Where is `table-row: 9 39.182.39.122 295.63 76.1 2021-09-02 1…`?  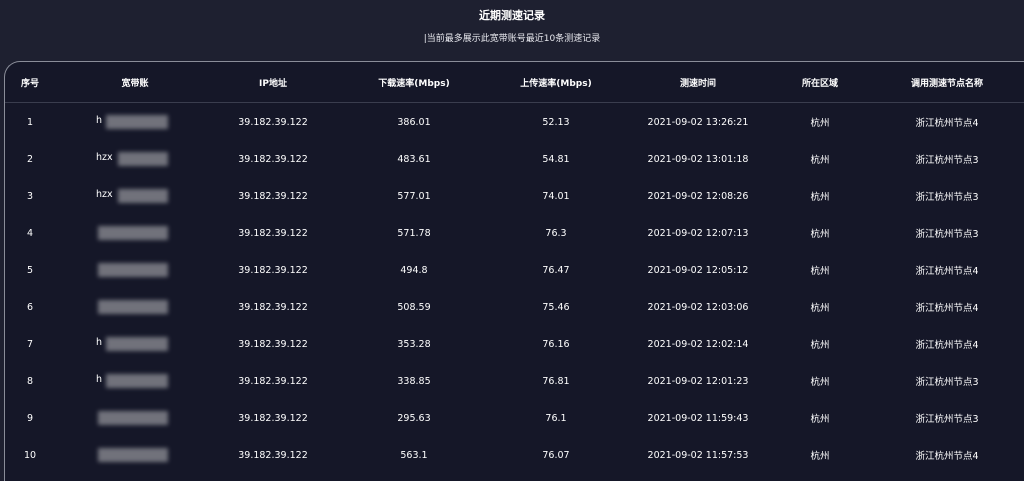 table-row: 9 39.182.39.122 295.63 76.1 2021-09-02 1… is located at coordinates (514, 418).